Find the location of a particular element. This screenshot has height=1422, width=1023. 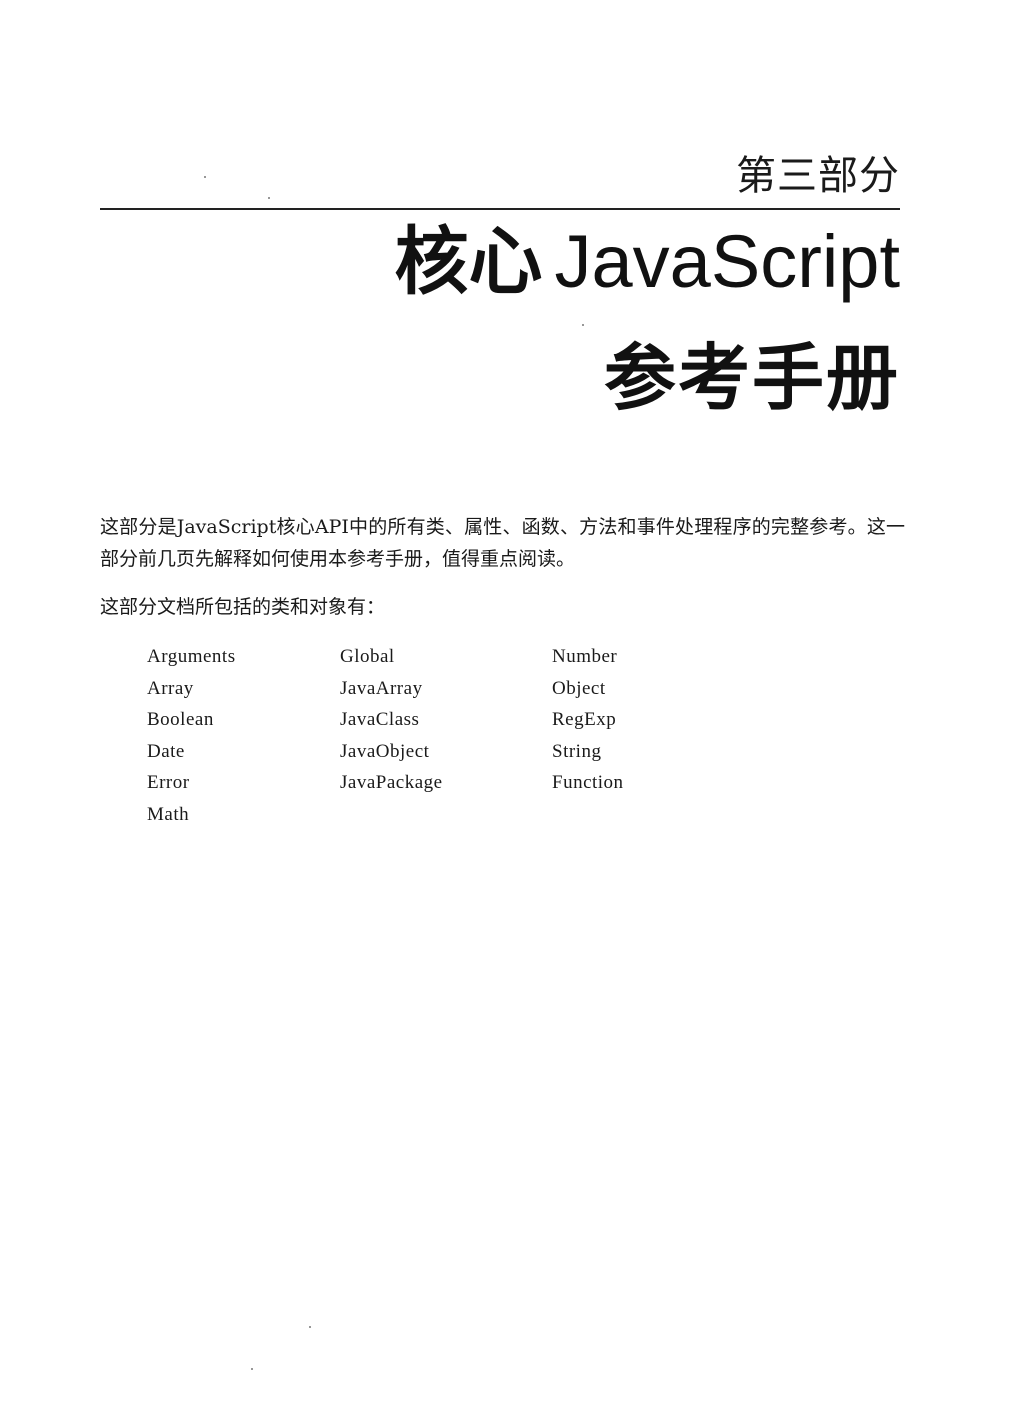

class-list-heading: 这部分文档所包括的类和对象有： is located at coordinates (243, 607).